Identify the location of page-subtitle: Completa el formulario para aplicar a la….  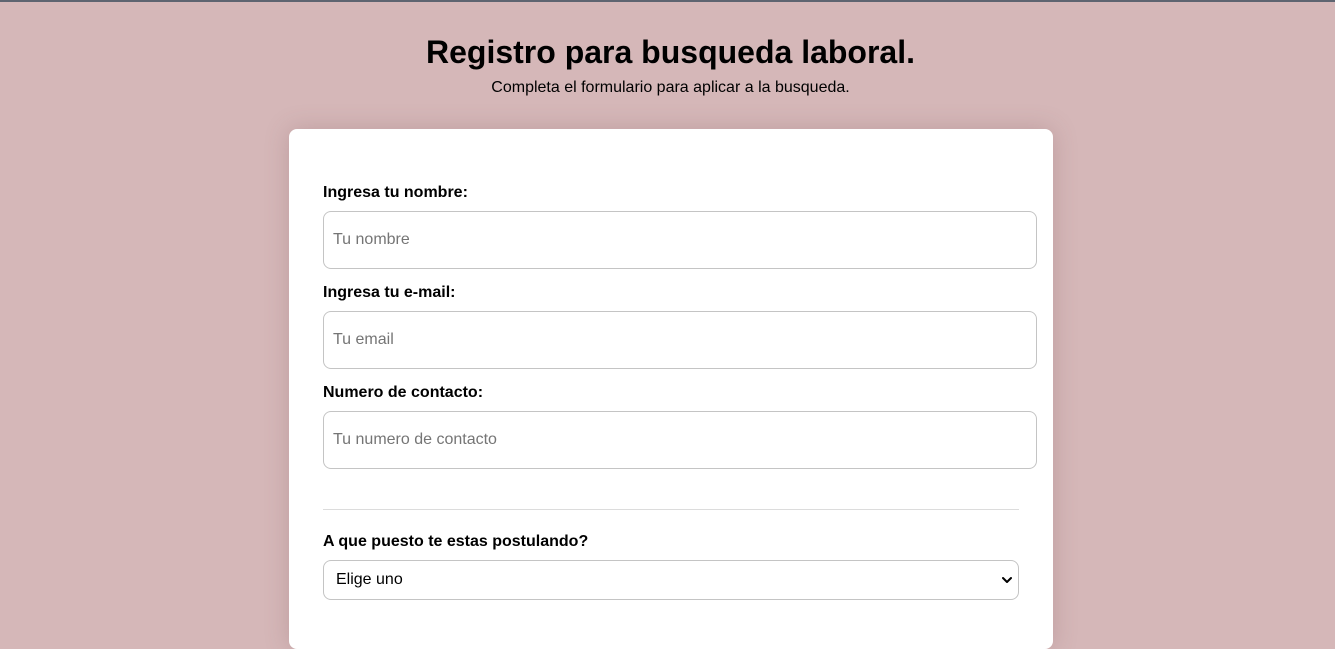
(670, 87).